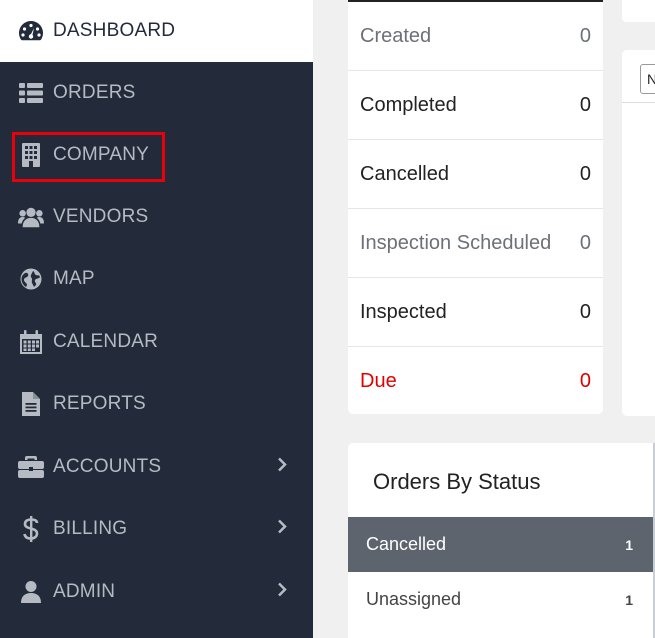  I want to click on top-right-card, so click(638, 11).